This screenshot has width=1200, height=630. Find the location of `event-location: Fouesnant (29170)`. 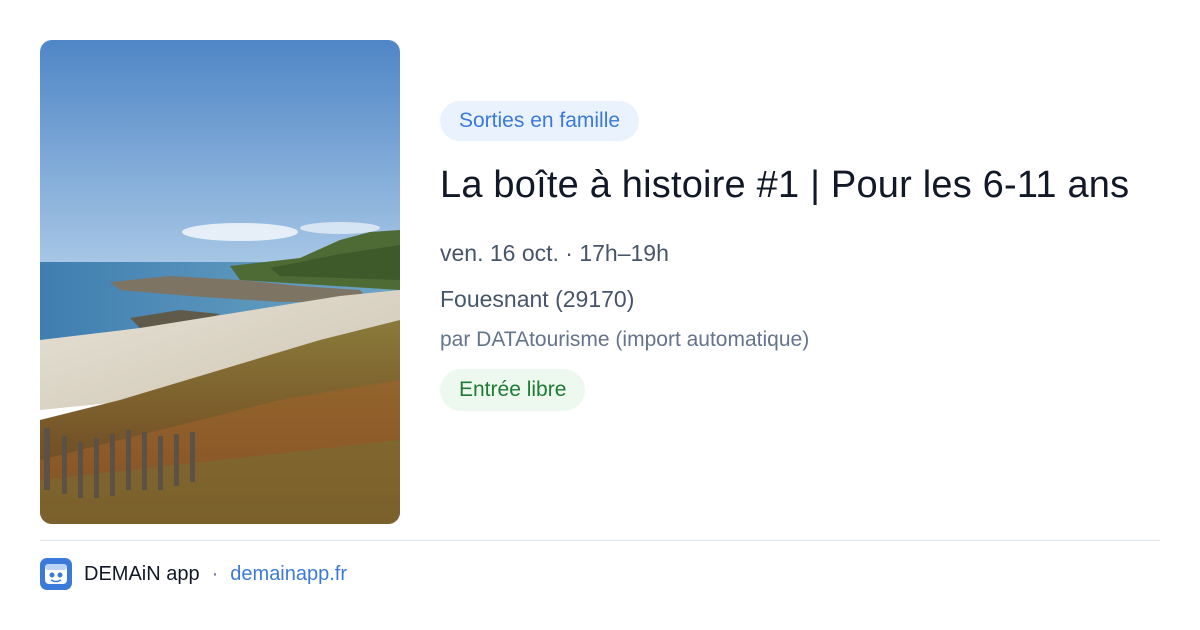

event-location: Fouesnant (29170) is located at coordinates (537, 299).